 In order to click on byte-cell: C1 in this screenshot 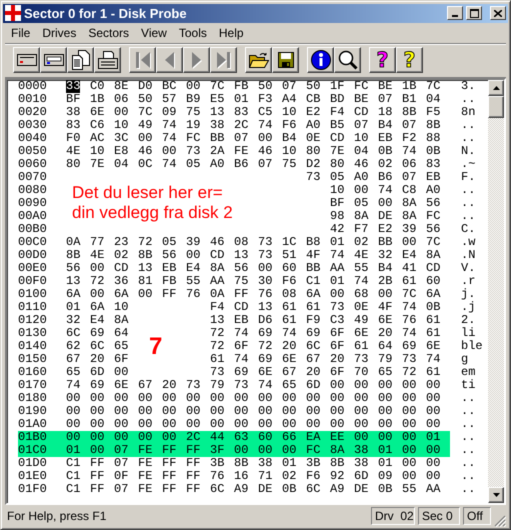, I will do `click(73, 489)`.